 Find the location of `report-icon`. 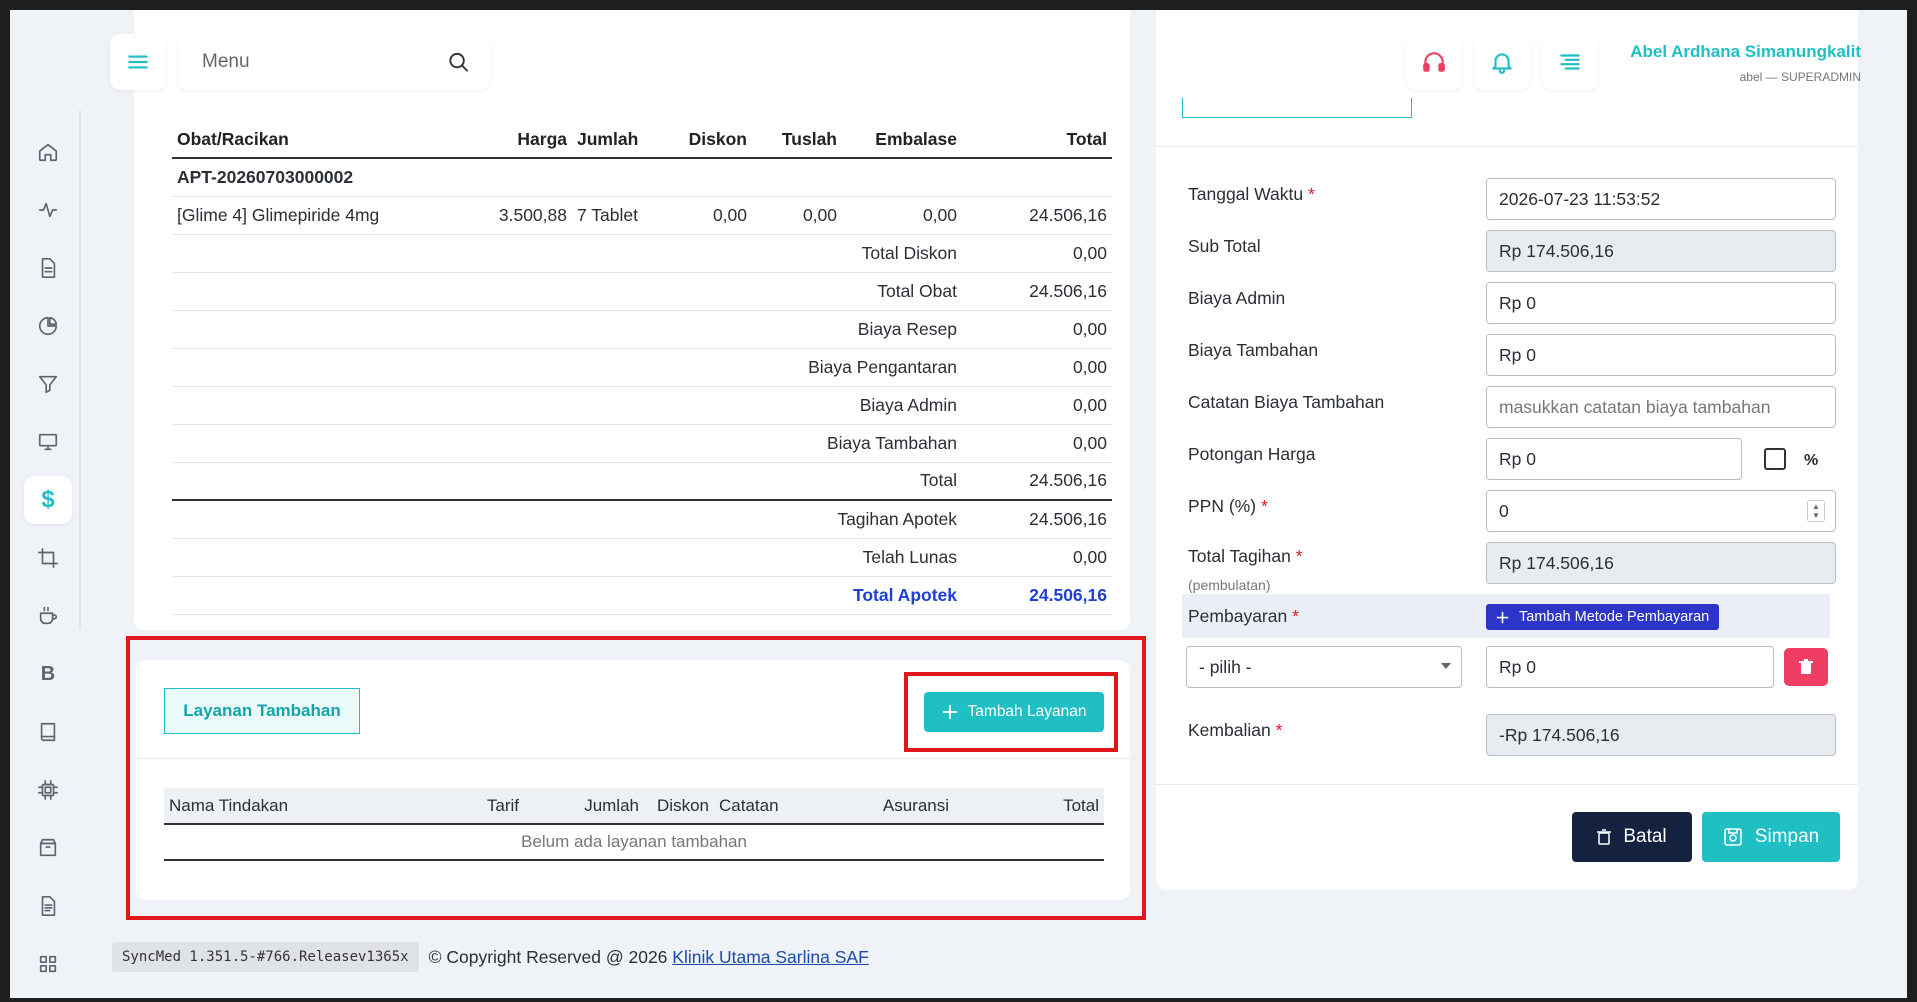

report-icon is located at coordinates (48, 906).